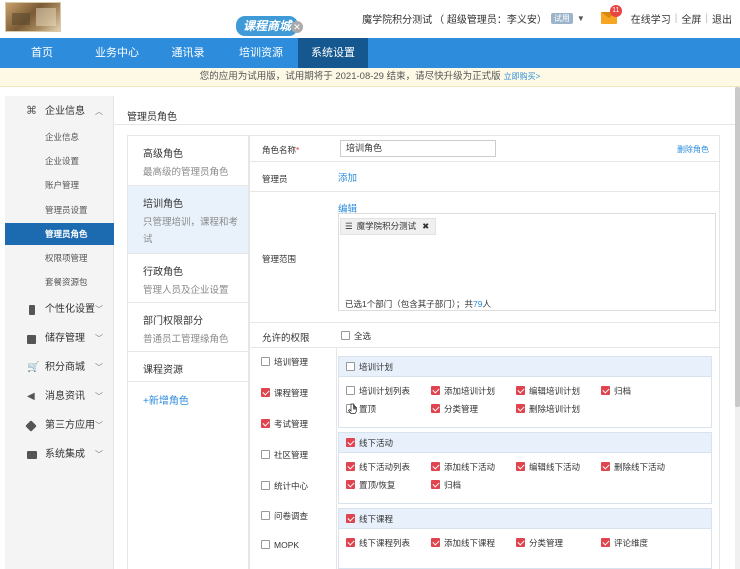 This screenshot has height=569, width=740. I want to click on sidebar-item-permissions: 权限项管理, so click(59, 258).